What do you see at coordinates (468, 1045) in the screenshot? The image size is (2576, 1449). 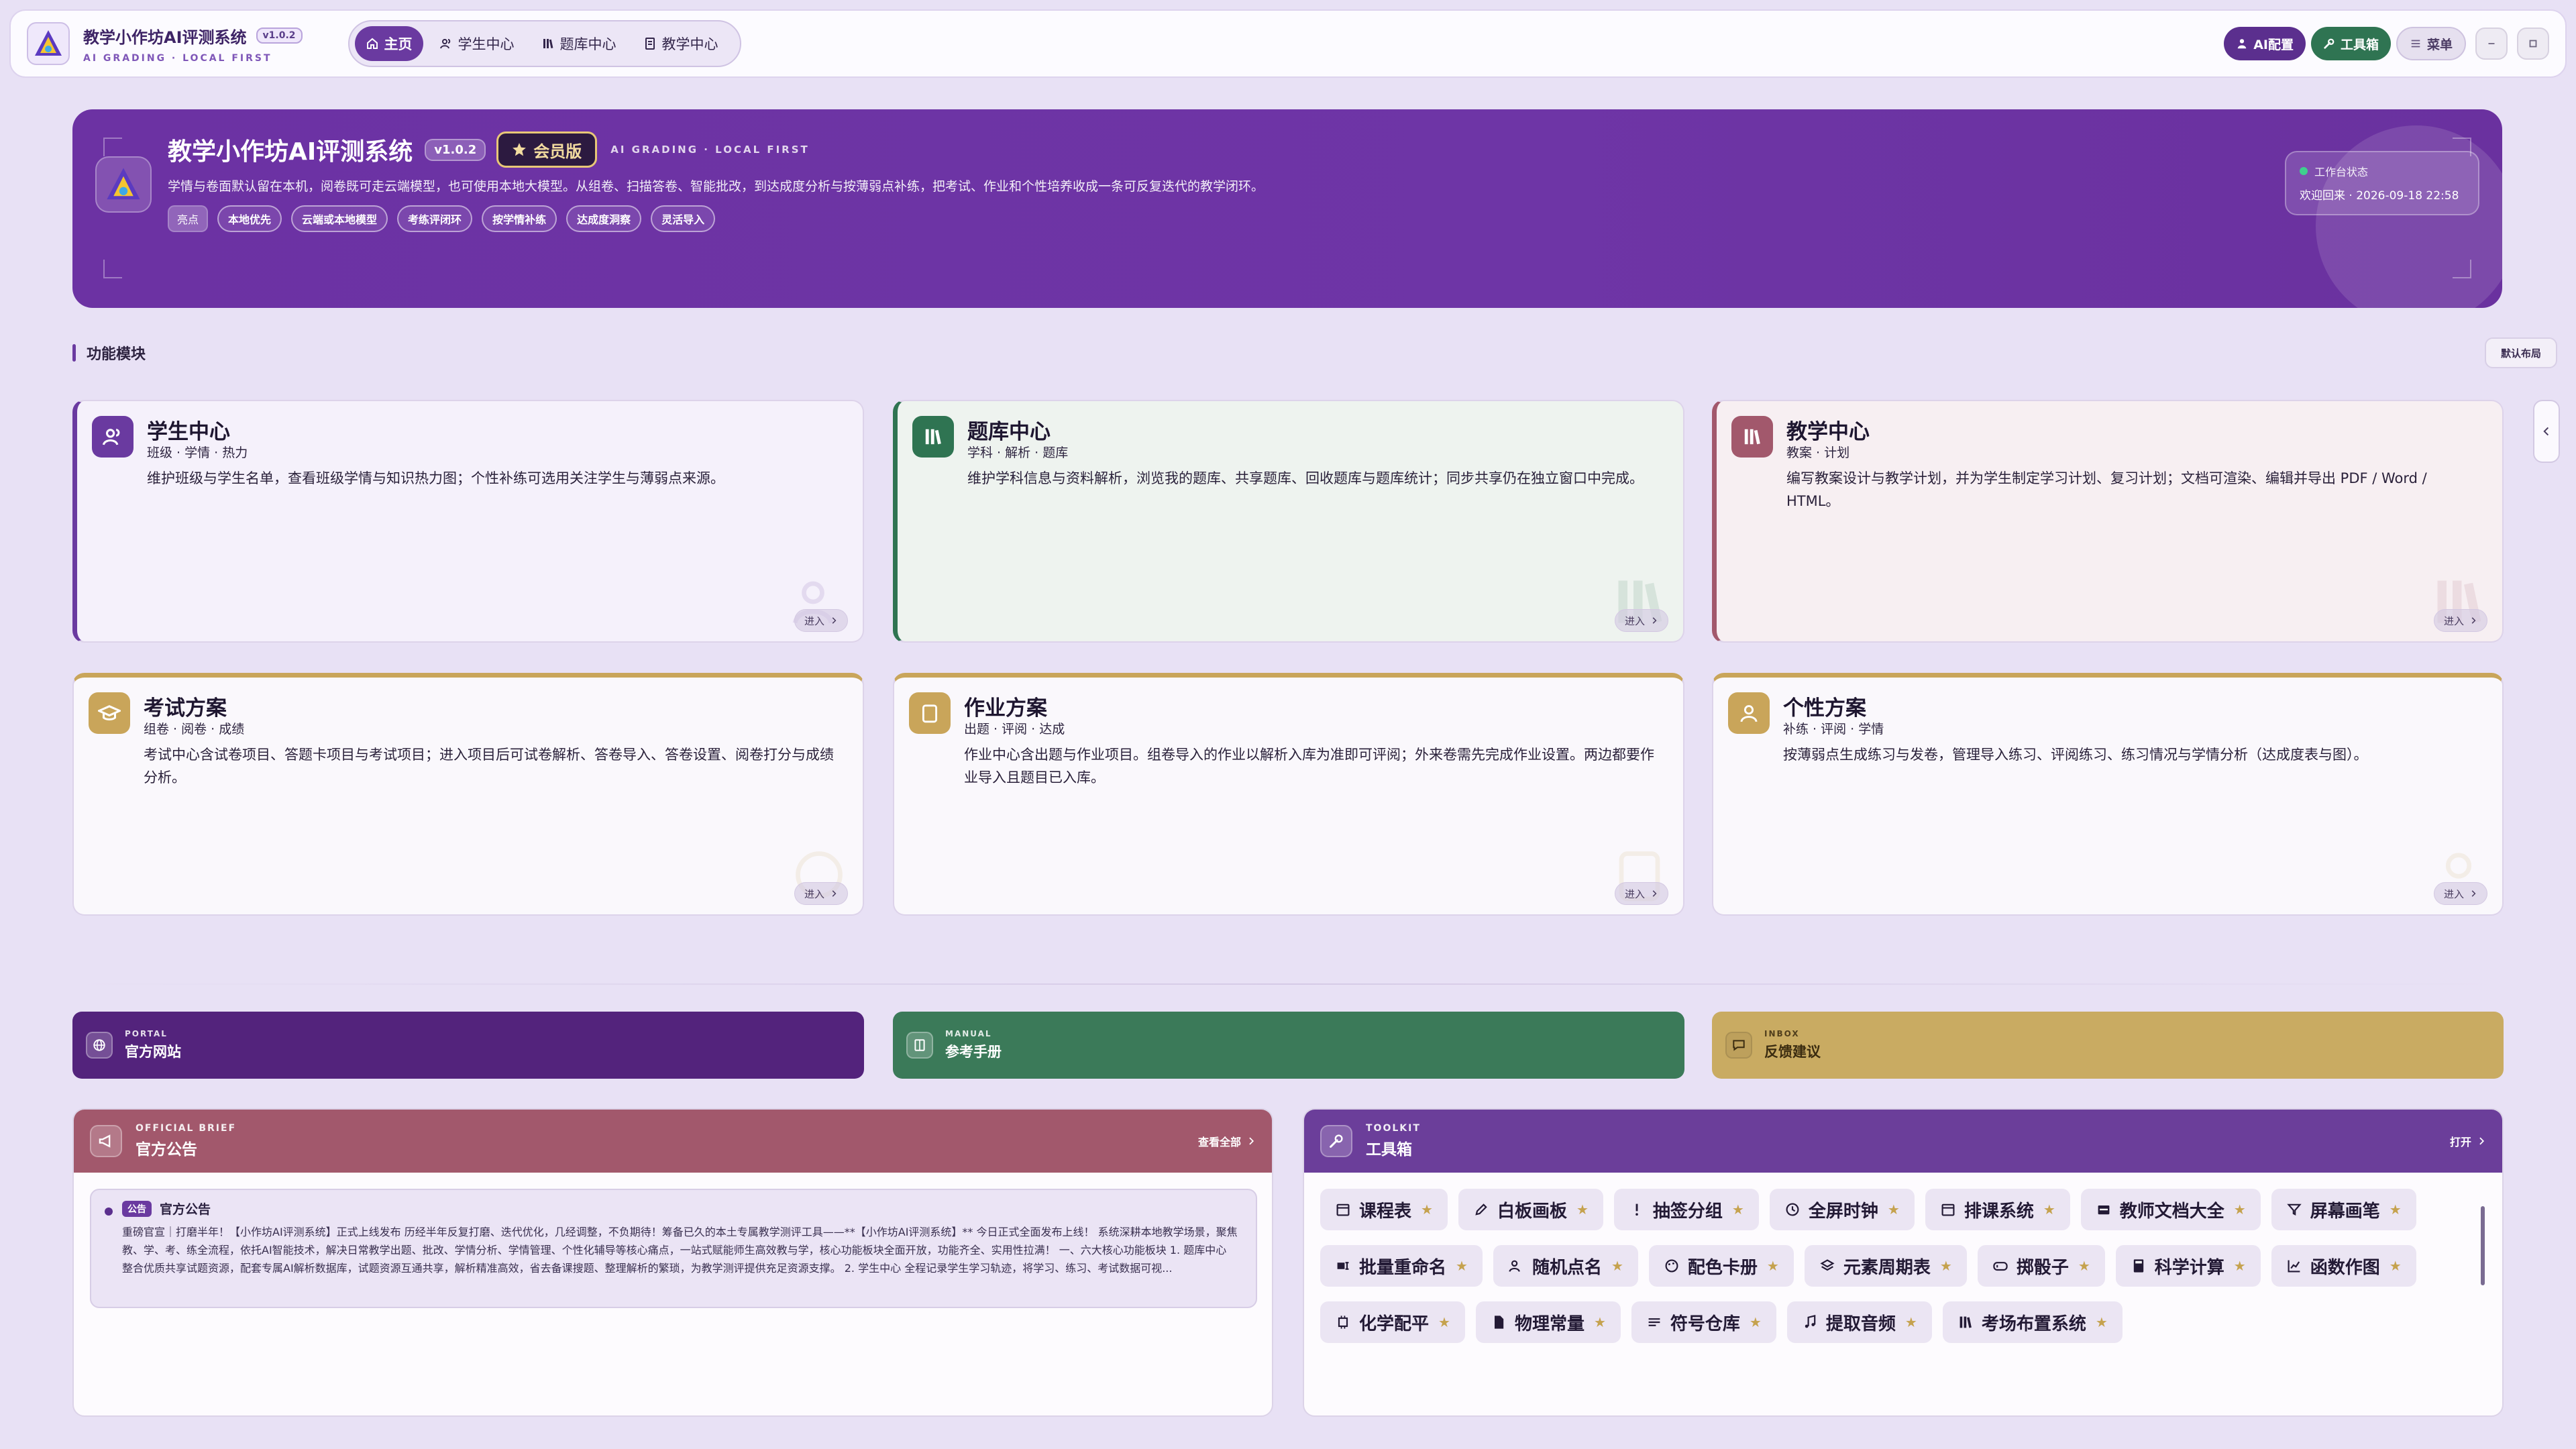 I see `portal-link-bar: PORTAL 官方网站` at bounding box center [468, 1045].